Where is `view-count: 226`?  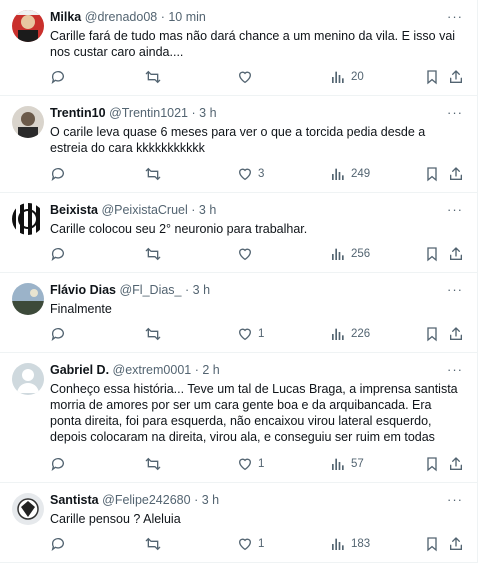
view-count: 226 is located at coordinates (361, 334).